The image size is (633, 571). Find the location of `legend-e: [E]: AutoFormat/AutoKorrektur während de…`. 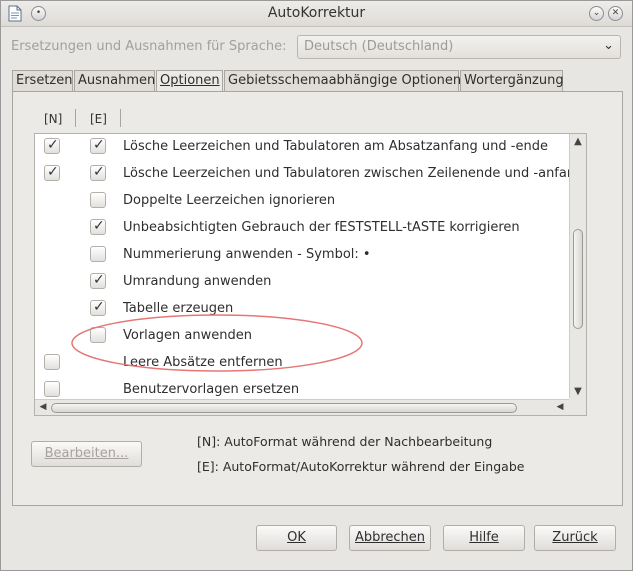

legend-e: [E]: AutoFormat/AutoKorrektur während de… is located at coordinates (361, 466).